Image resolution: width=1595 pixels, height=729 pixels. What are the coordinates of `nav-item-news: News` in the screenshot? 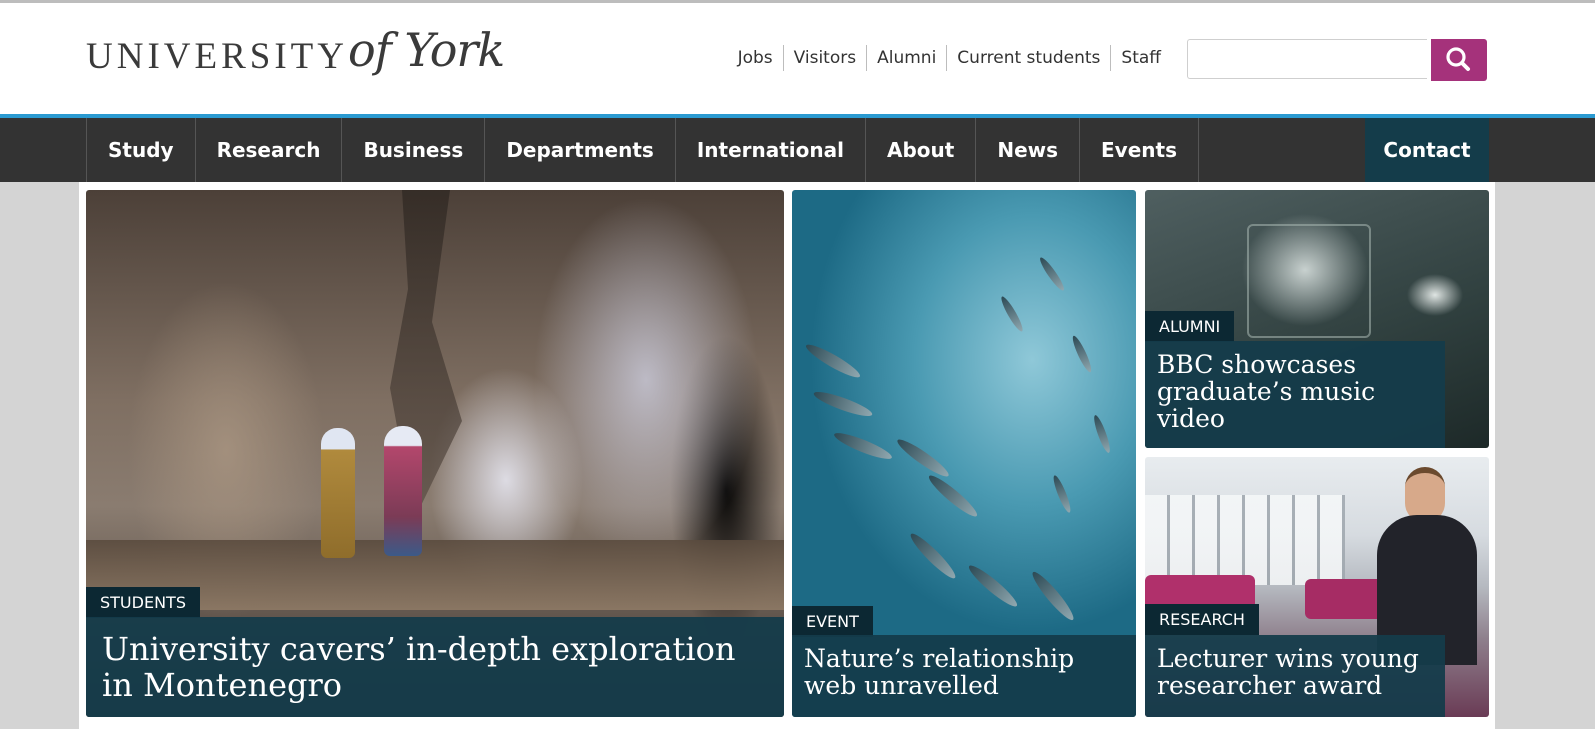 It's located at (1027, 150).